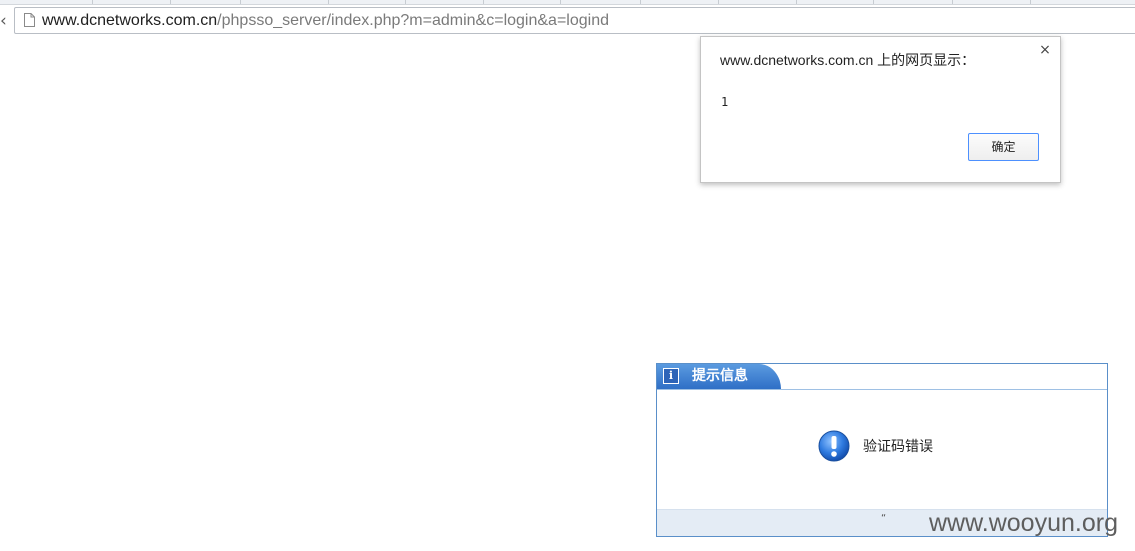  I want to click on footer-mark: “, so click(884, 518).